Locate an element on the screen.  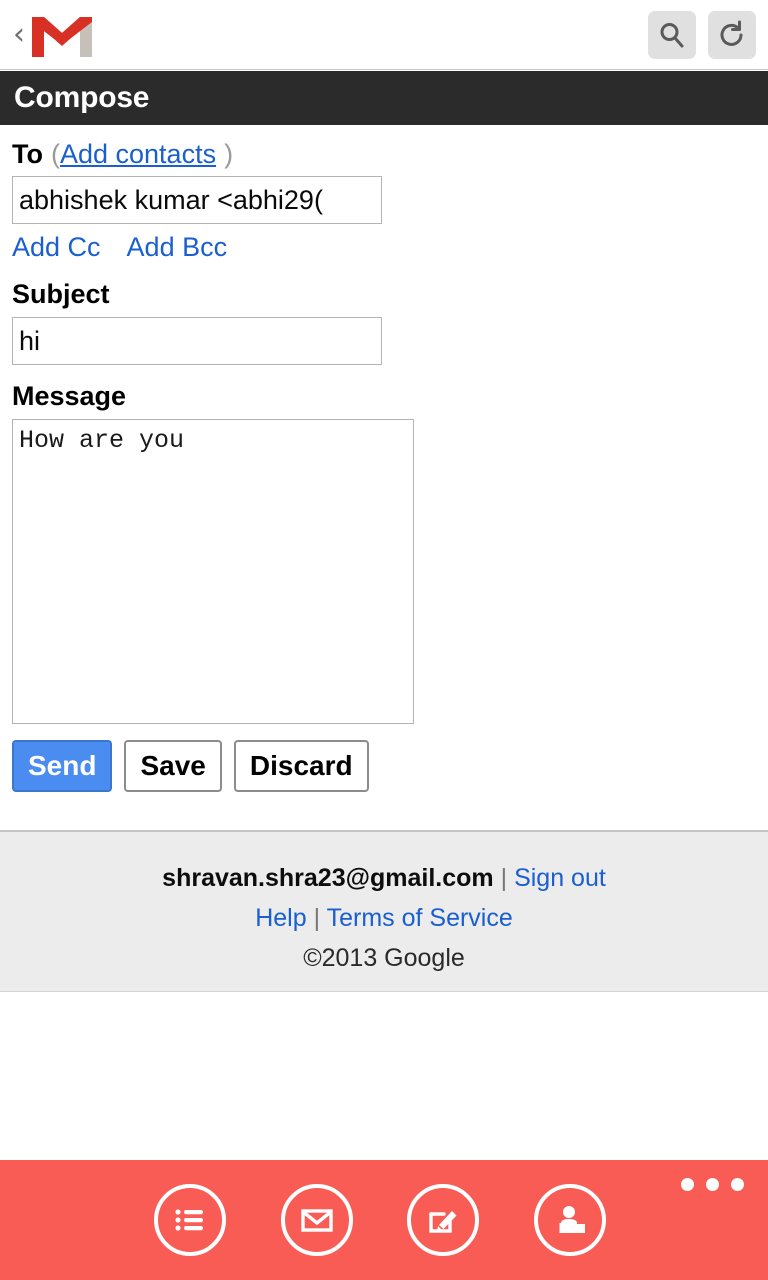
bottom-toolbar-icons is located at coordinates (330, 1220).